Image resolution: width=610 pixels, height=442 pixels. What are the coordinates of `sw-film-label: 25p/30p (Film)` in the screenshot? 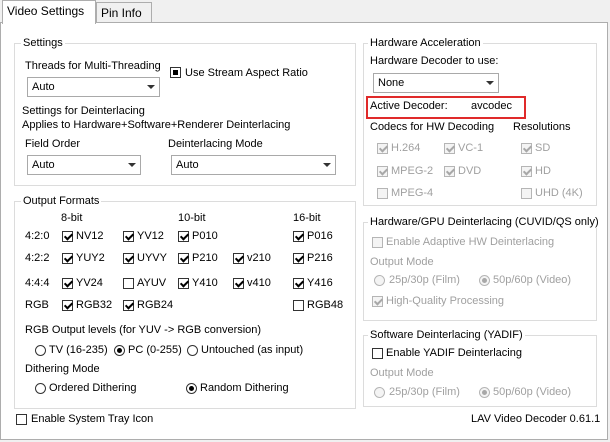 It's located at (424, 392).